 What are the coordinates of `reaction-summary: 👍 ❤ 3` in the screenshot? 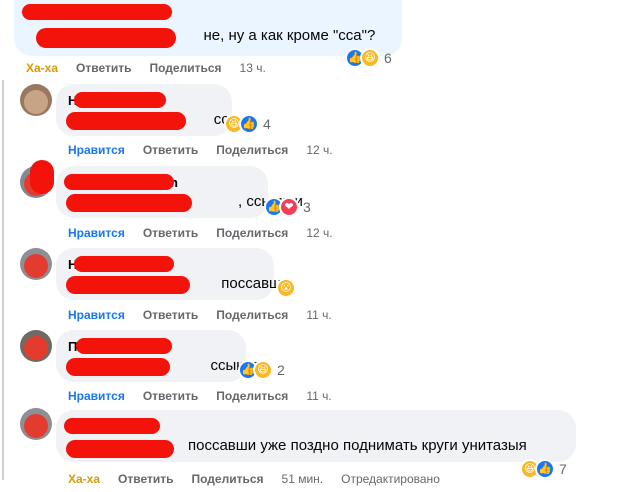 It's located at (287, 207).